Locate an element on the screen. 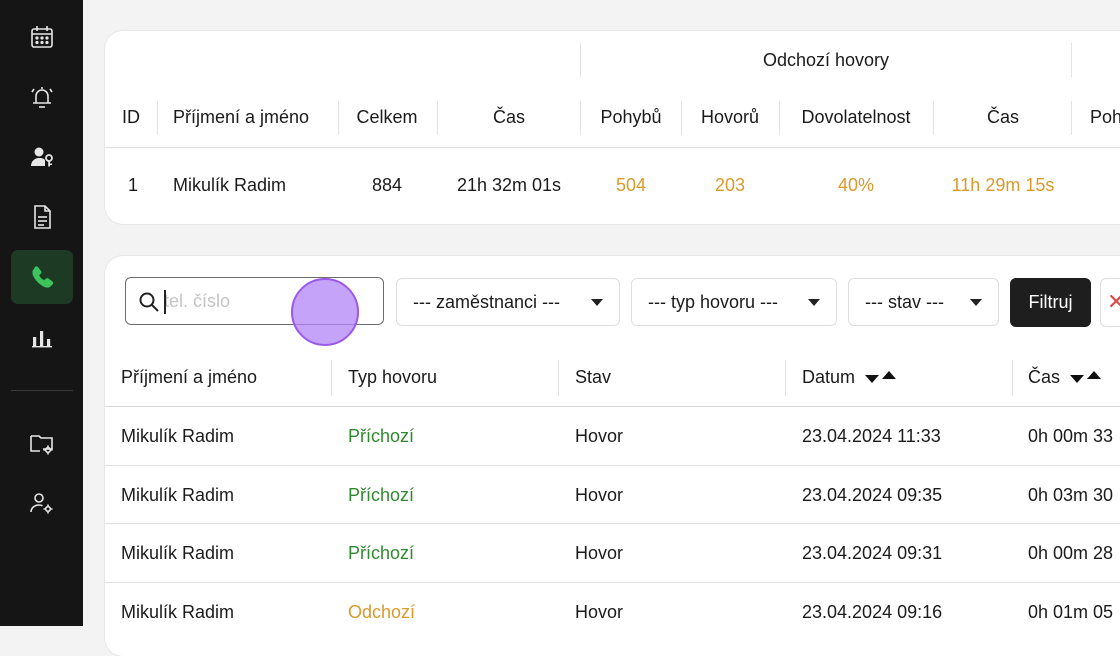 This screenshot has height=656, width=1120. summary-time-outgoing: 11h 29m 15s is located at coordinates (1003, 185).